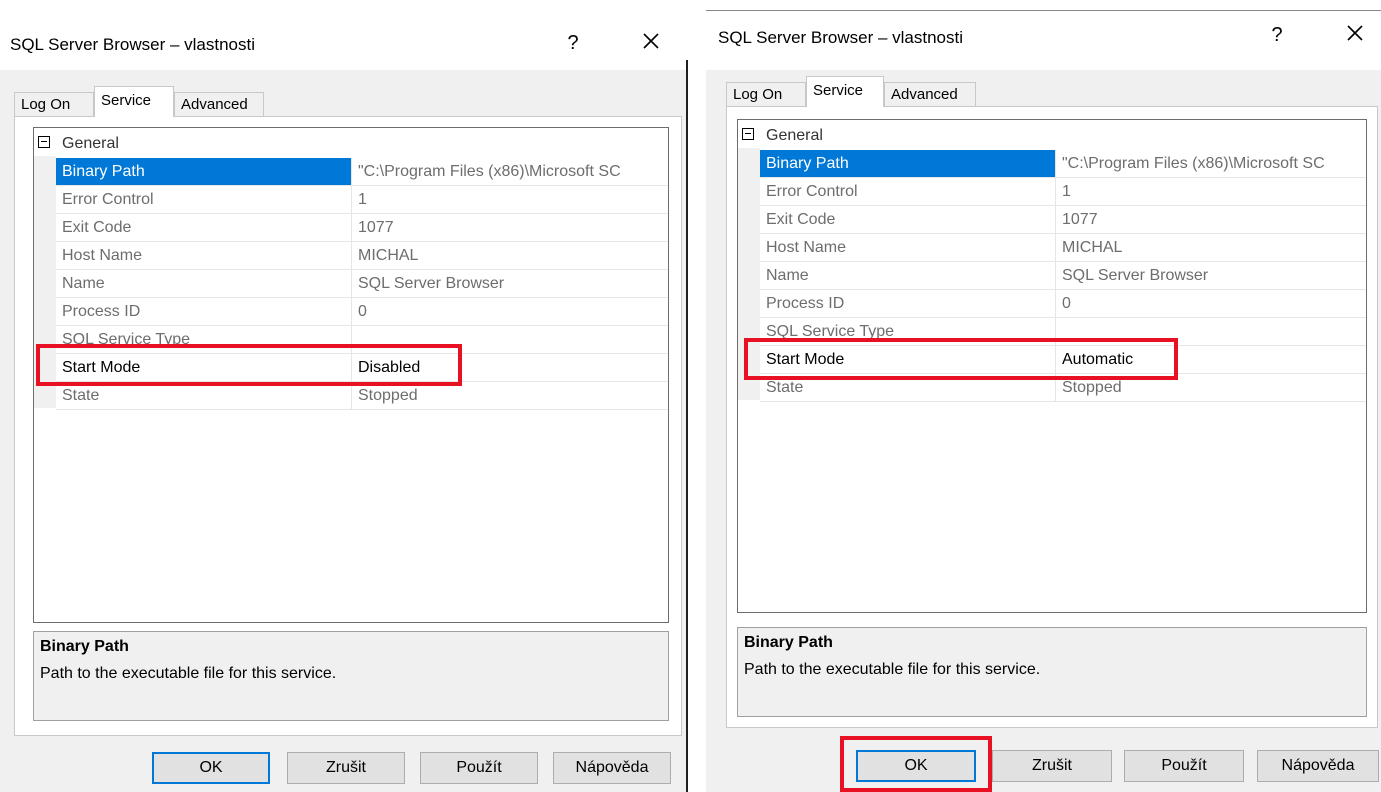 This screenshot has height=792, width=1381. I want to click on top-border, so click(1043, 10).